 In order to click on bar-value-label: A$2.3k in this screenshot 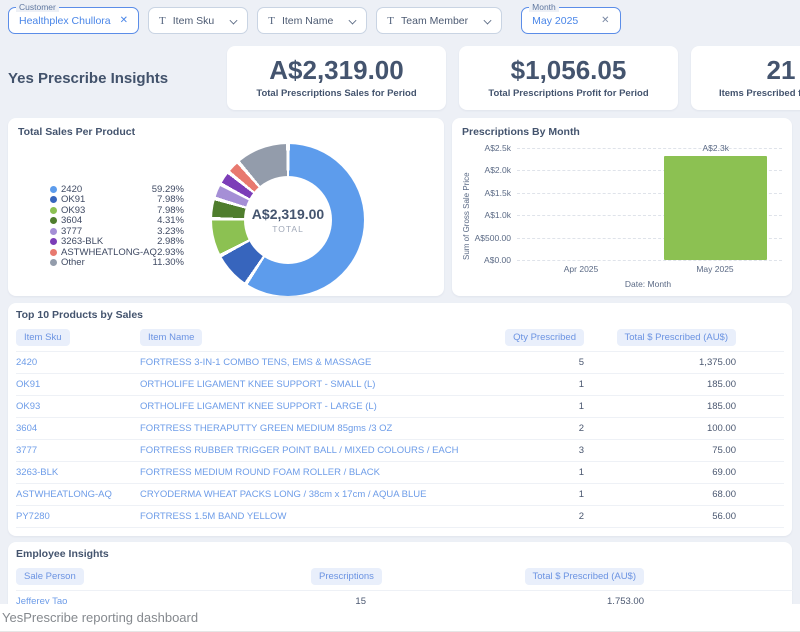, I will do `click(715, 148)`.